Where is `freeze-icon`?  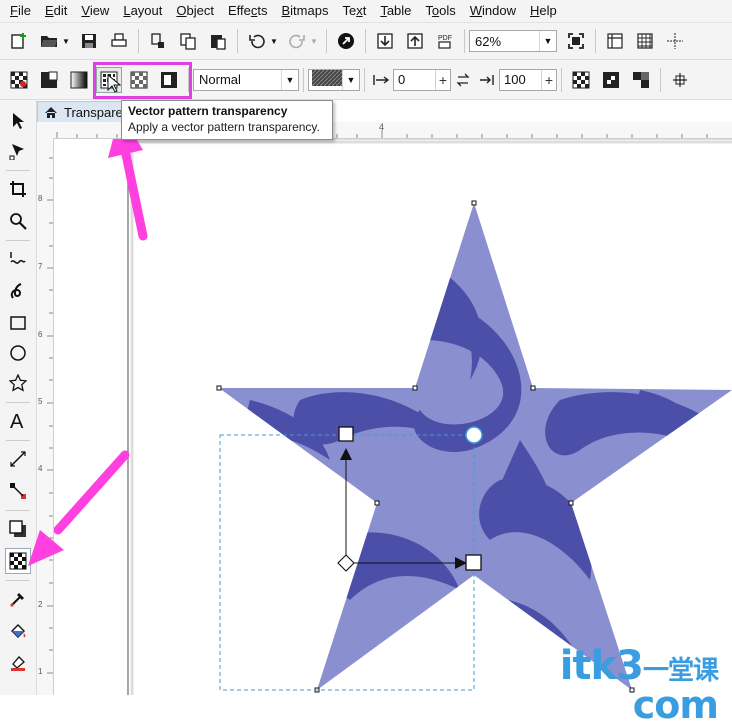 freeze-icon is located at coordinates (680, 79).